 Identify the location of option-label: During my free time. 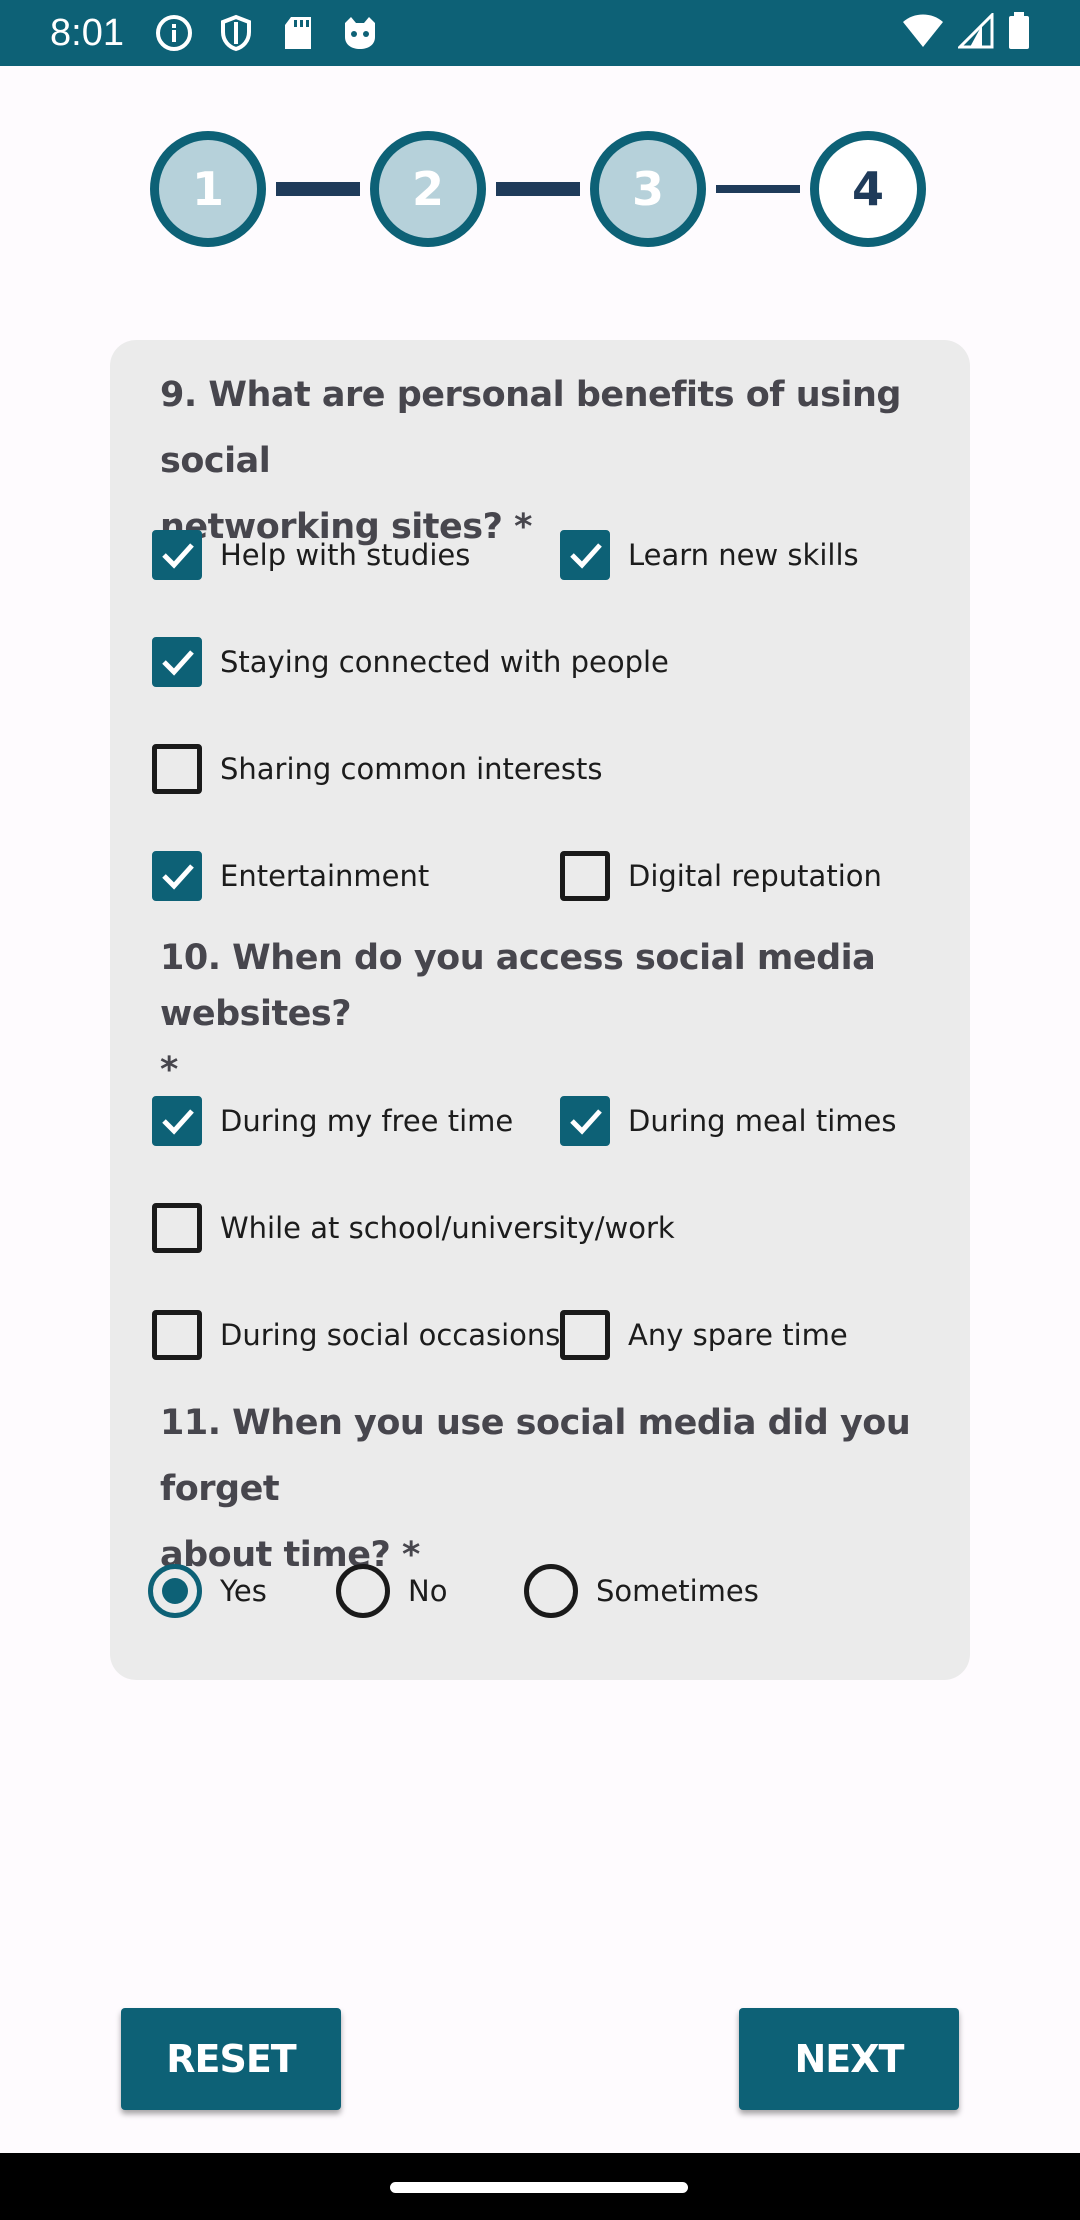
(367, 1121).